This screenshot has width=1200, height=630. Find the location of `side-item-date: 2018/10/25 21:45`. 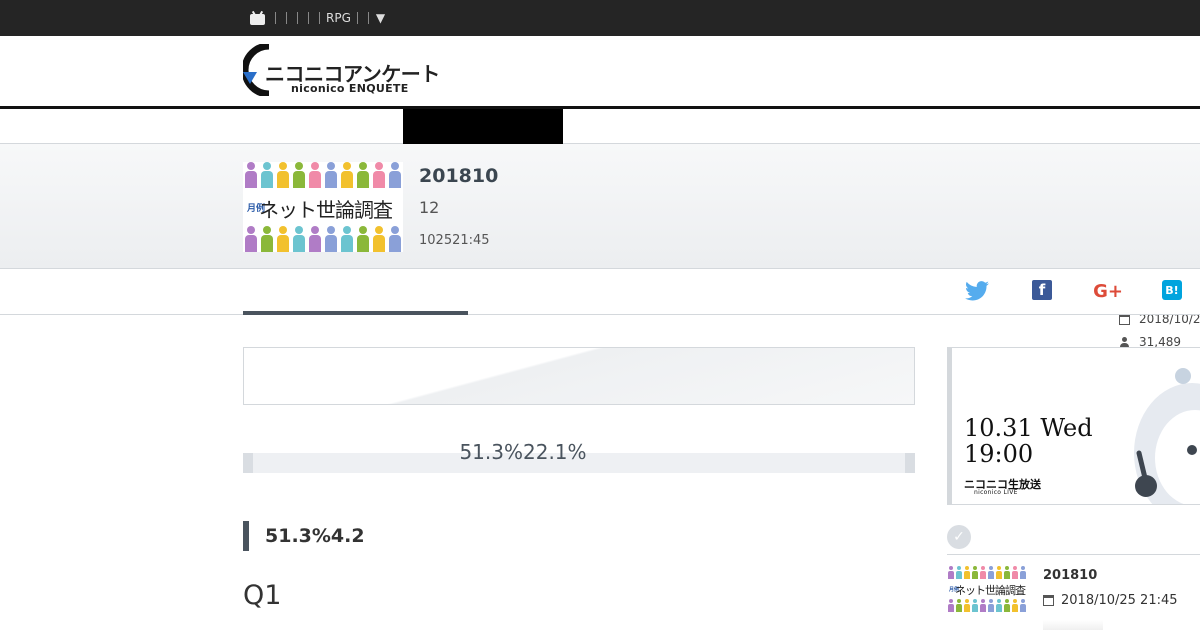

side-item-date: 2018/10/25 21:45 is located at coordinates (1110, 600).